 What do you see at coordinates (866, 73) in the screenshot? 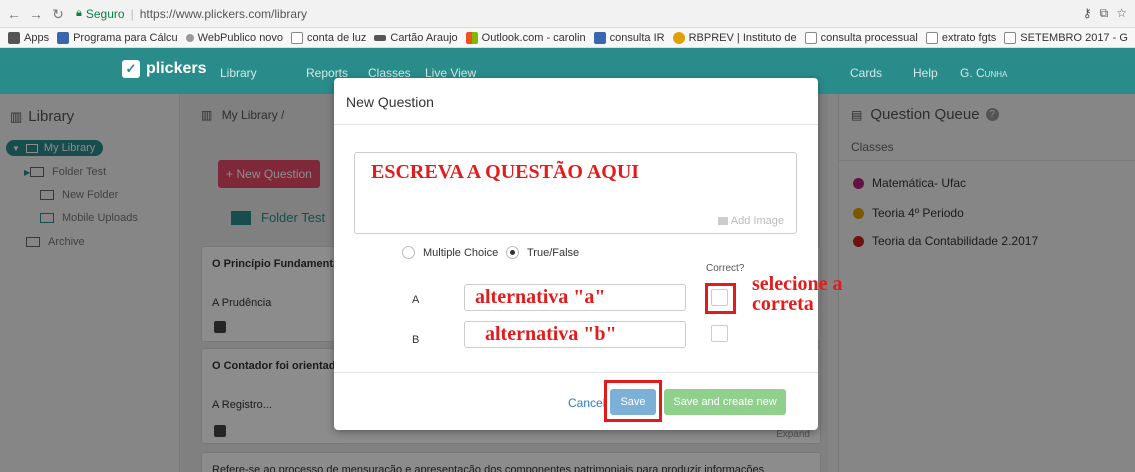
I see `nav-cards: Cards` at bounding box center [866, 73].